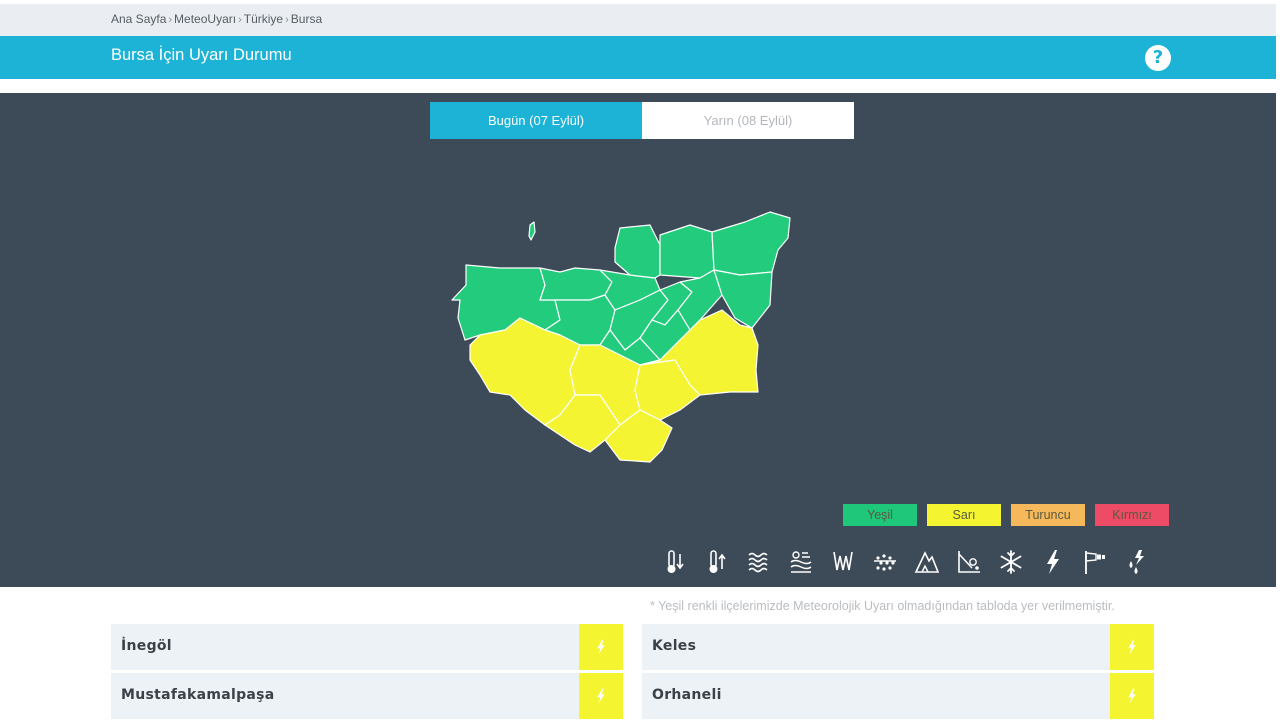  What do you see at coordinates (912, 563) in the screenshot?
I see `weather-icons-row` at bounding box center [912, 563].